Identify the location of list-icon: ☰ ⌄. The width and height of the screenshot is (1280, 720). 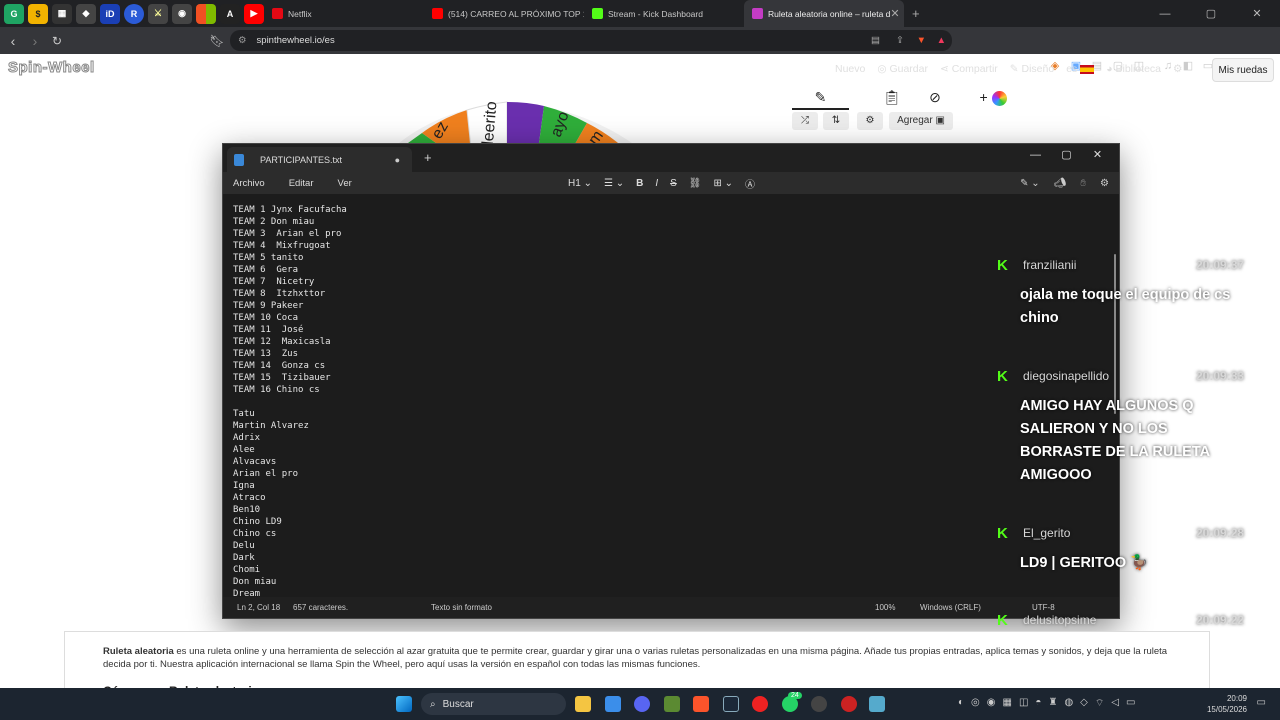
(614, 183).